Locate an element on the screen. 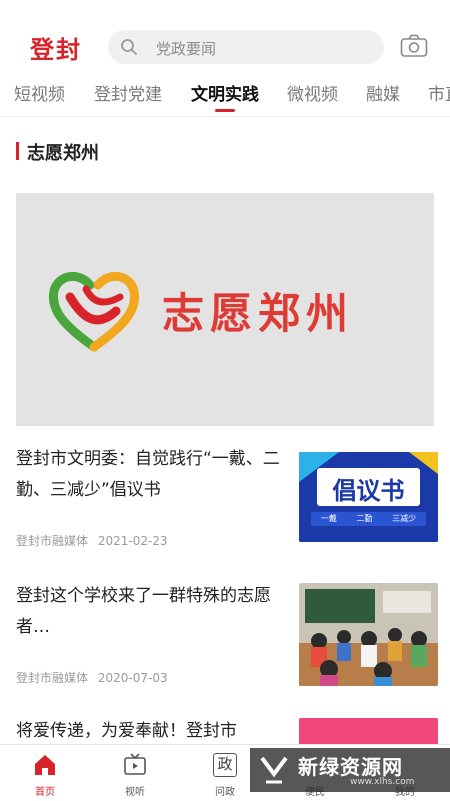  search-placeholder: 党政要闻 is located at coordinates (186, 49).